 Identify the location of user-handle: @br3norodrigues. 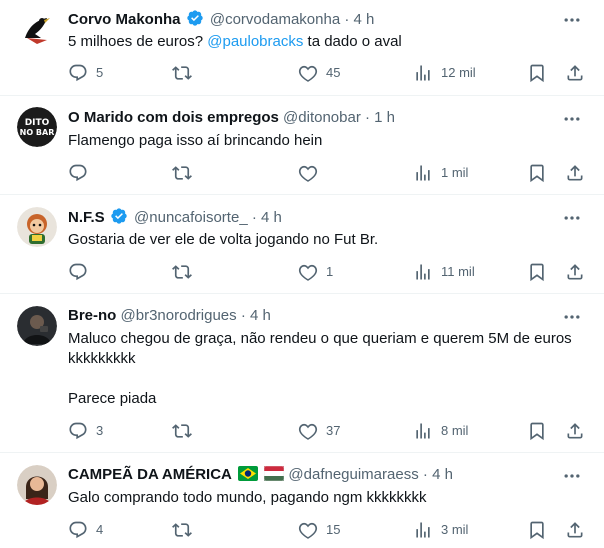
(179, 315).